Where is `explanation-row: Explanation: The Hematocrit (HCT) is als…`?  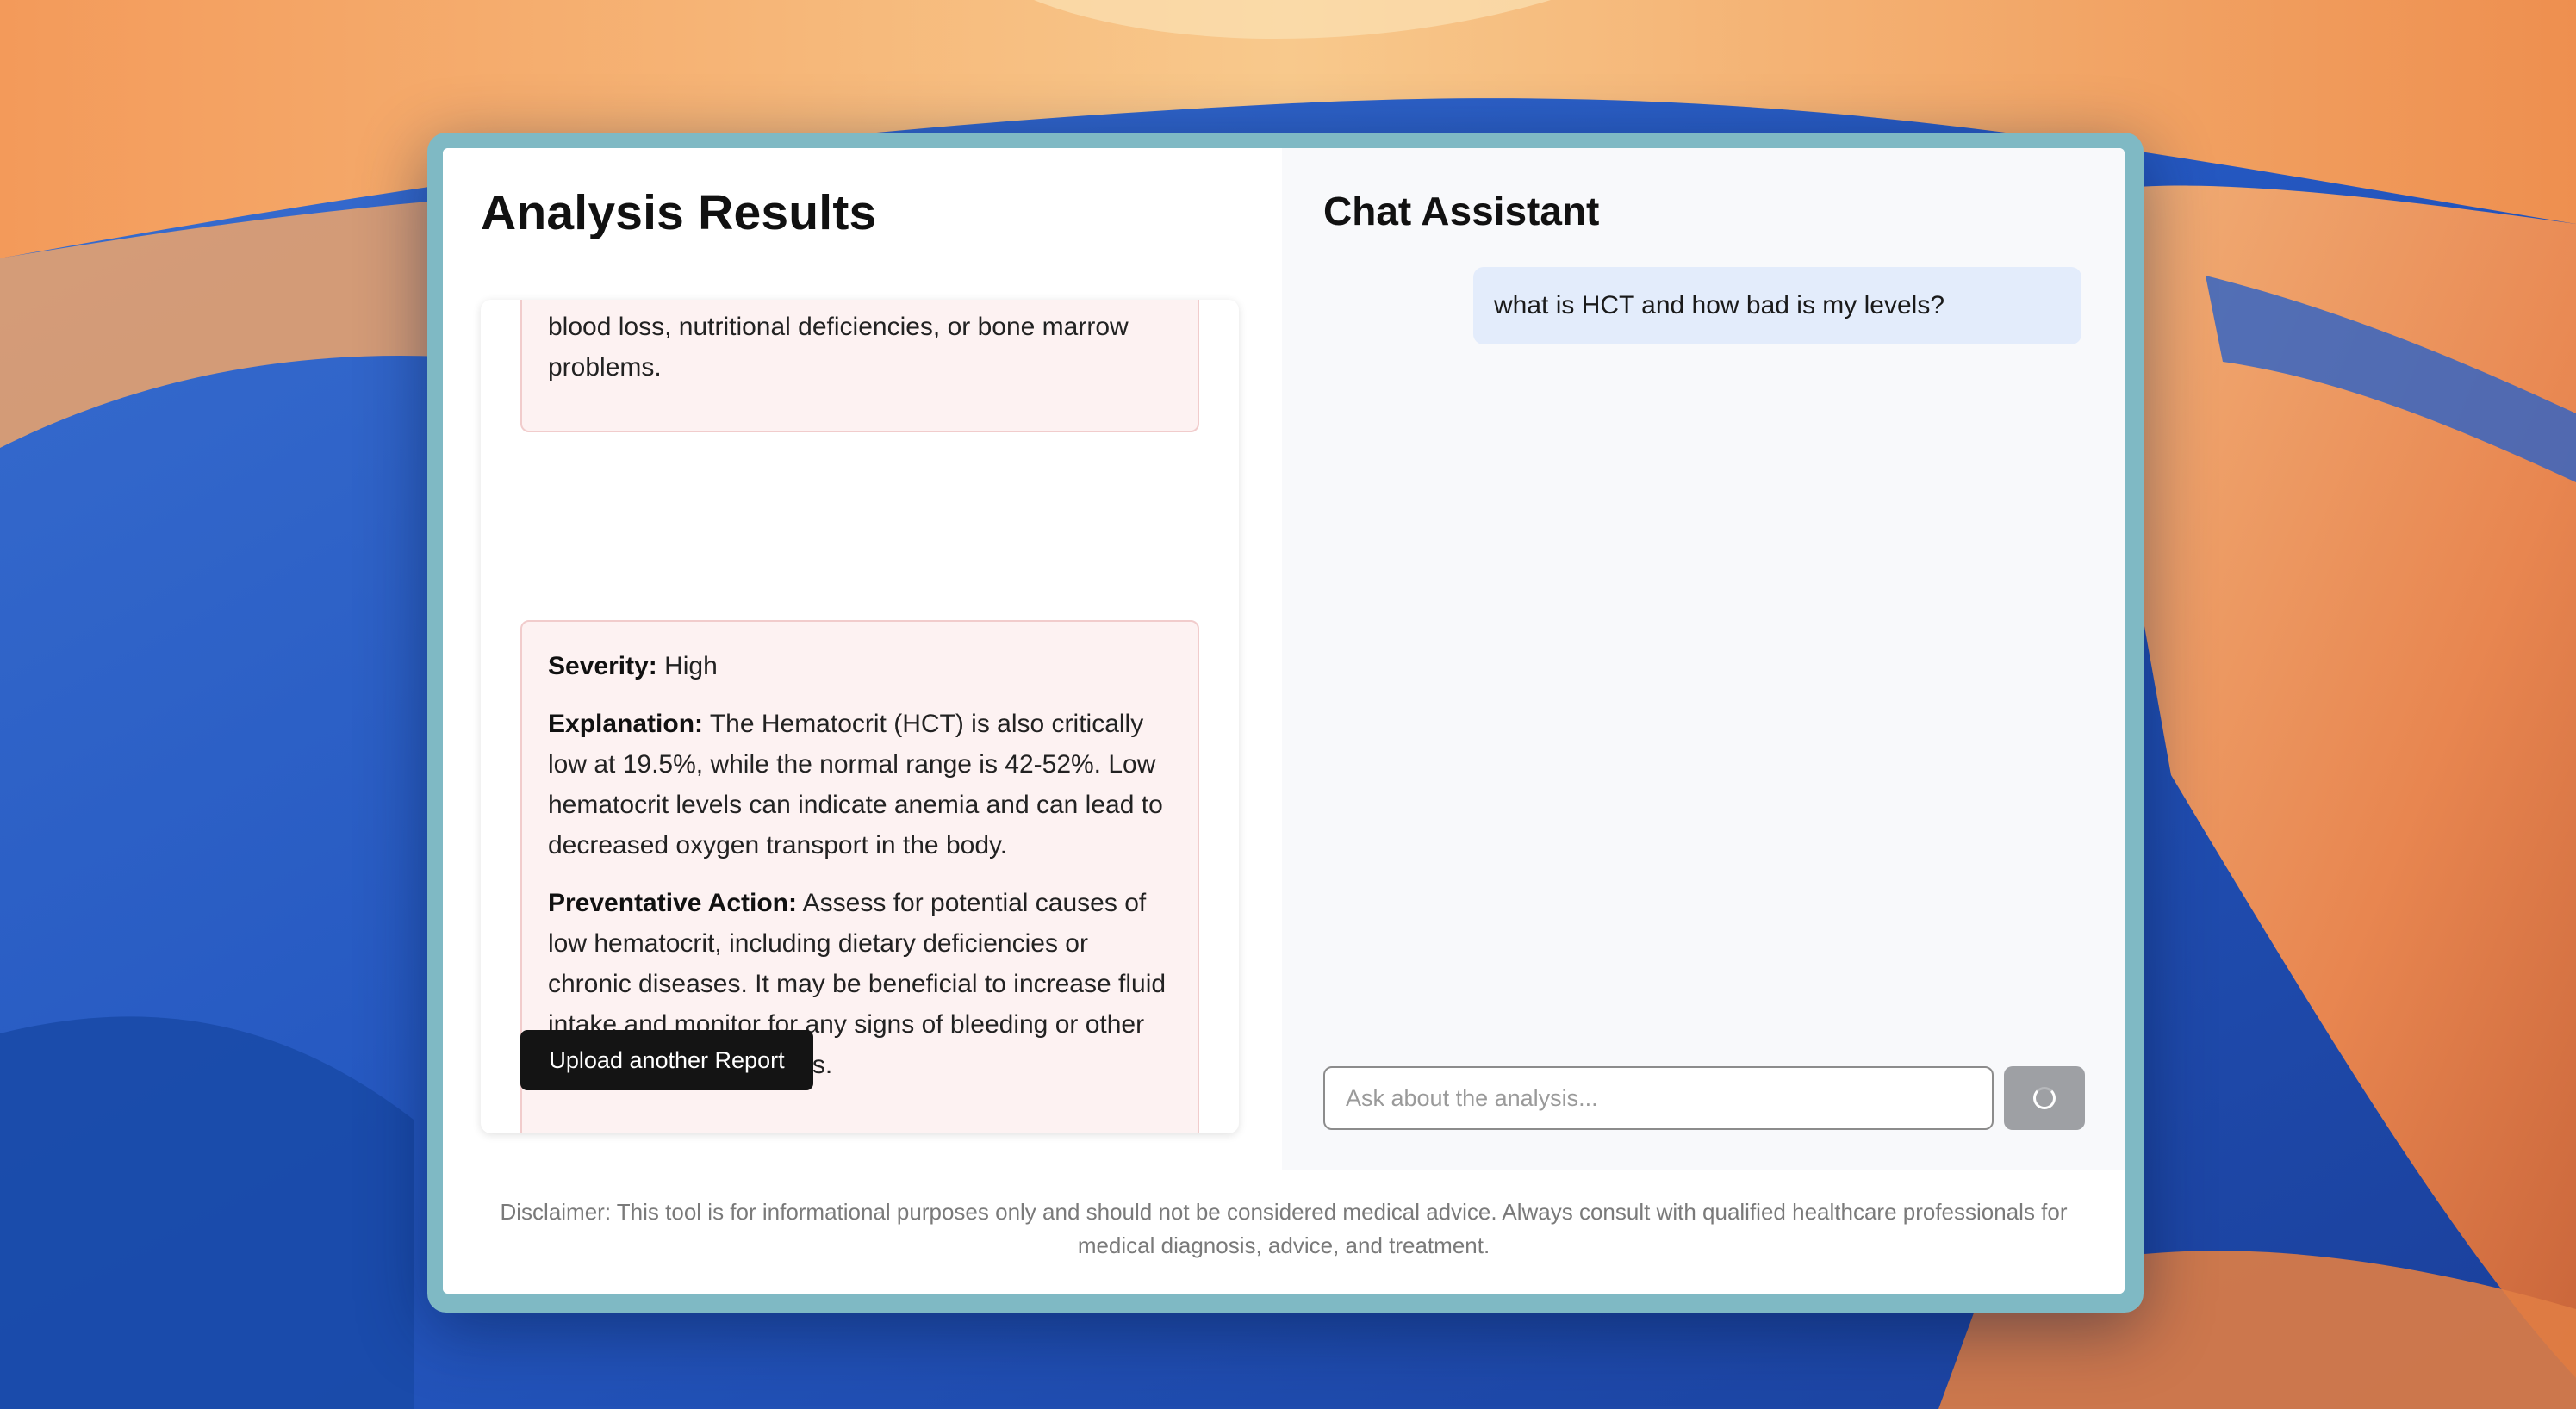
explanation-row: Explanation: The Hematocrit (HCT) is als… is located at coordinates (860, 785).